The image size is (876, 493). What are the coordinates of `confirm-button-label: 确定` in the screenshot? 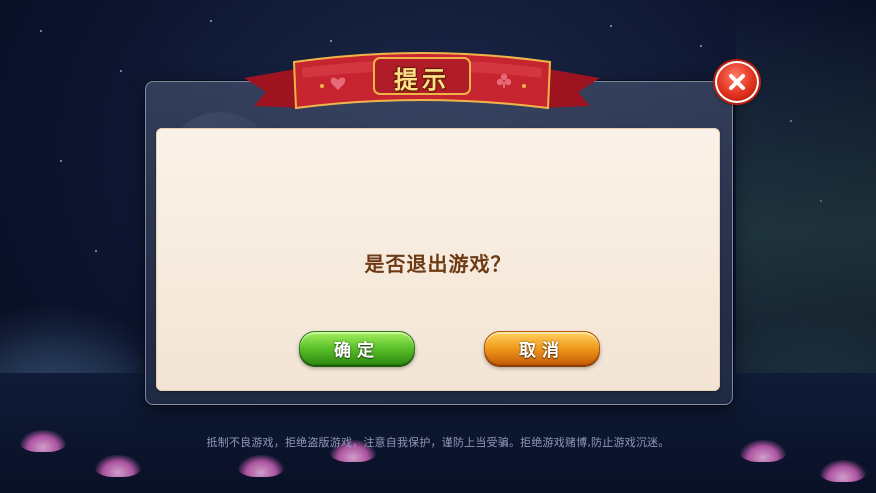 It's located at (357, 350).